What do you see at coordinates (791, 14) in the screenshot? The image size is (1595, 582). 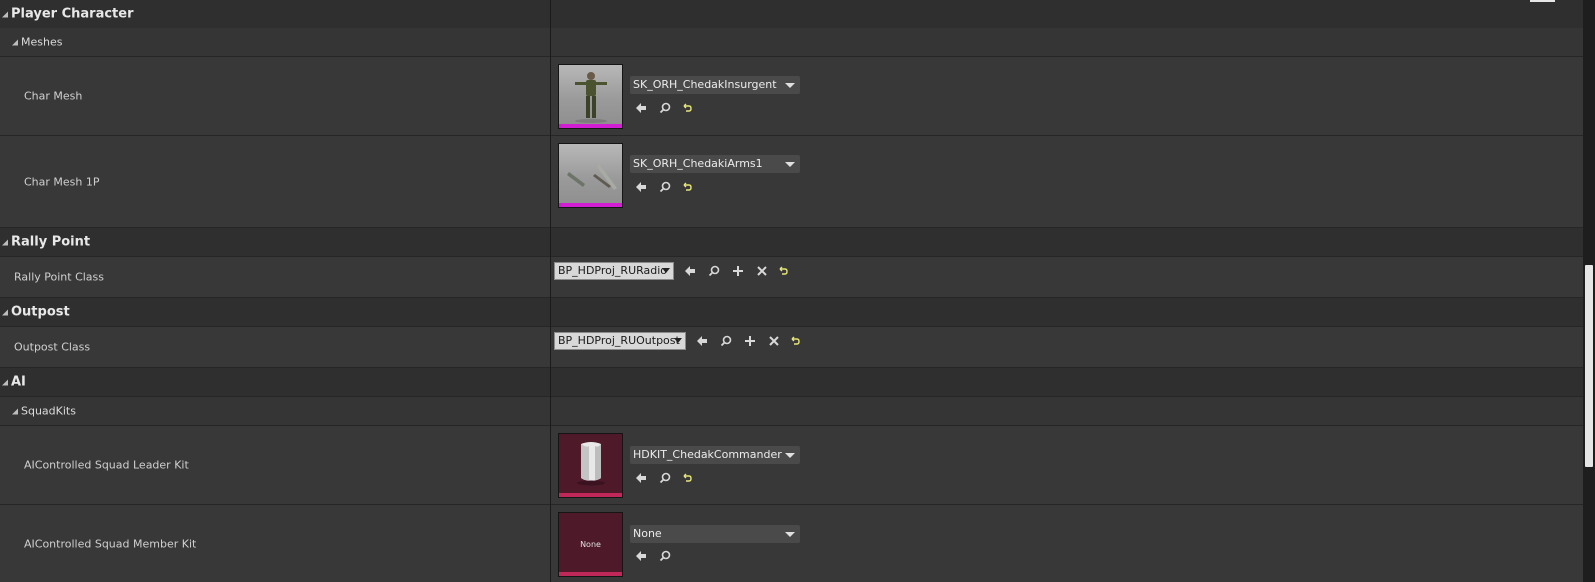 I see `category-player-character: Player Character` at bounding box center [791, 14].